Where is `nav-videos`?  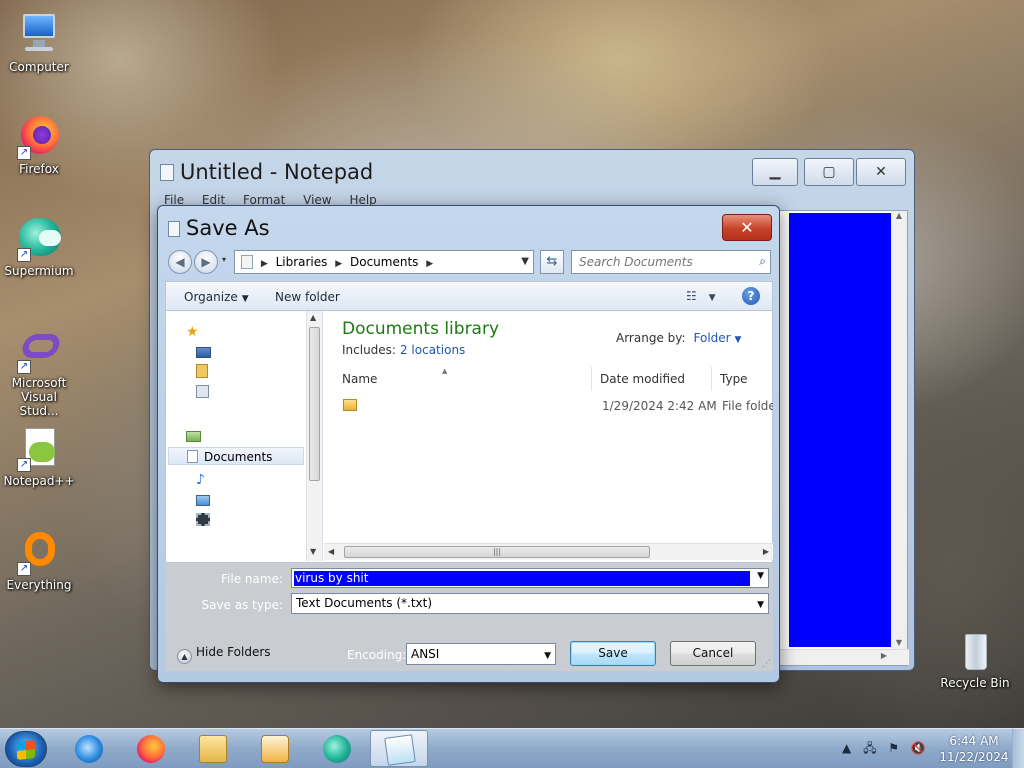
nav-videos is located at coordinates (244, 520).